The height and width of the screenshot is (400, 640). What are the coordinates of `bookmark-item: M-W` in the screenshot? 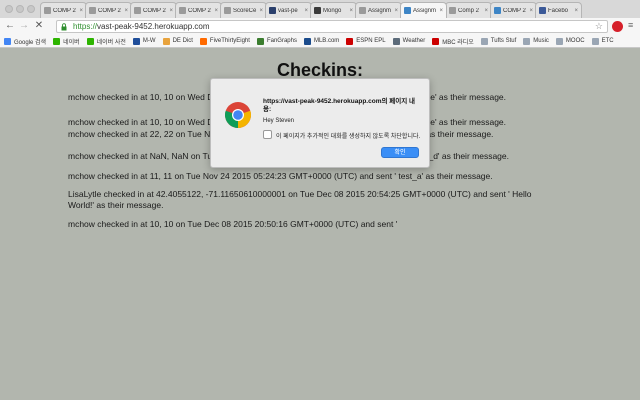 It's located at (144, 41).